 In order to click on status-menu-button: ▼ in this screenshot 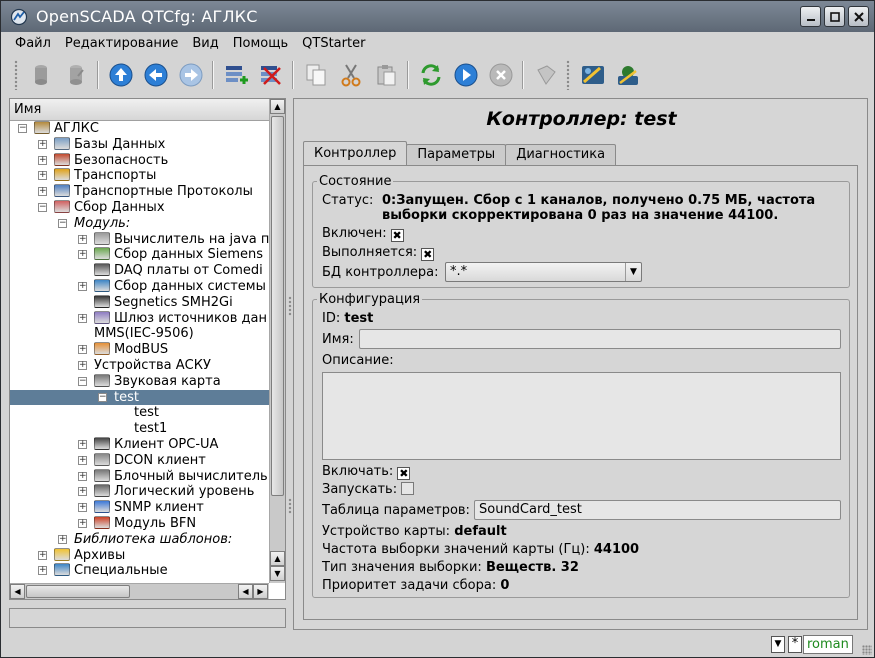, I will do `click(778, 644)`.